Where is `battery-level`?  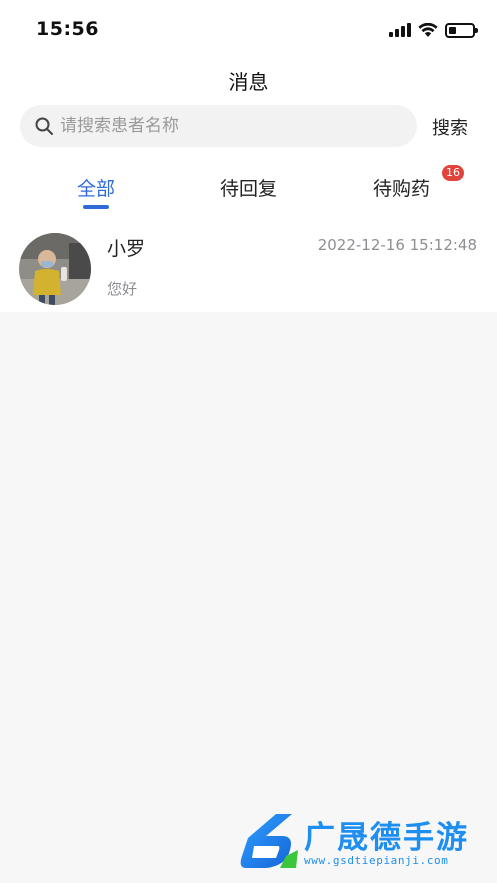
battery-level is located at coordinates (452, 30).